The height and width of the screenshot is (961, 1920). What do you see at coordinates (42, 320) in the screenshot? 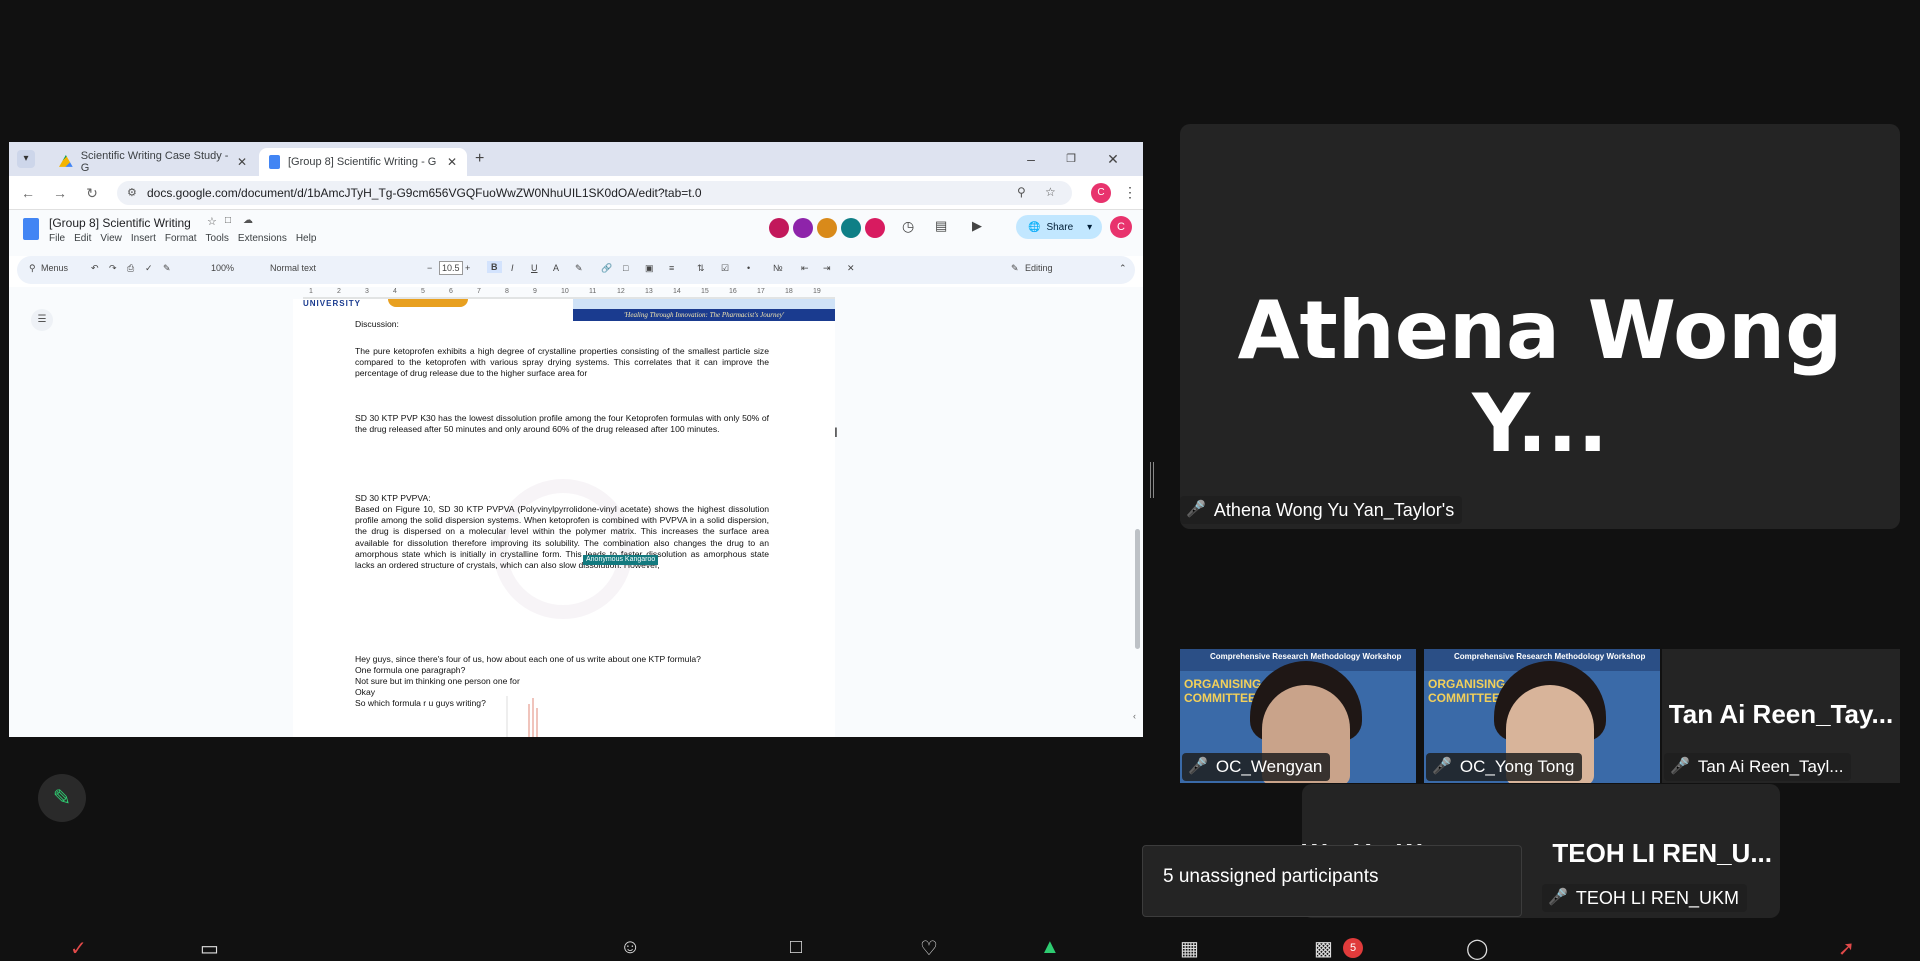
I see `outline-icon: ☰` at bounding box center [42, 320].